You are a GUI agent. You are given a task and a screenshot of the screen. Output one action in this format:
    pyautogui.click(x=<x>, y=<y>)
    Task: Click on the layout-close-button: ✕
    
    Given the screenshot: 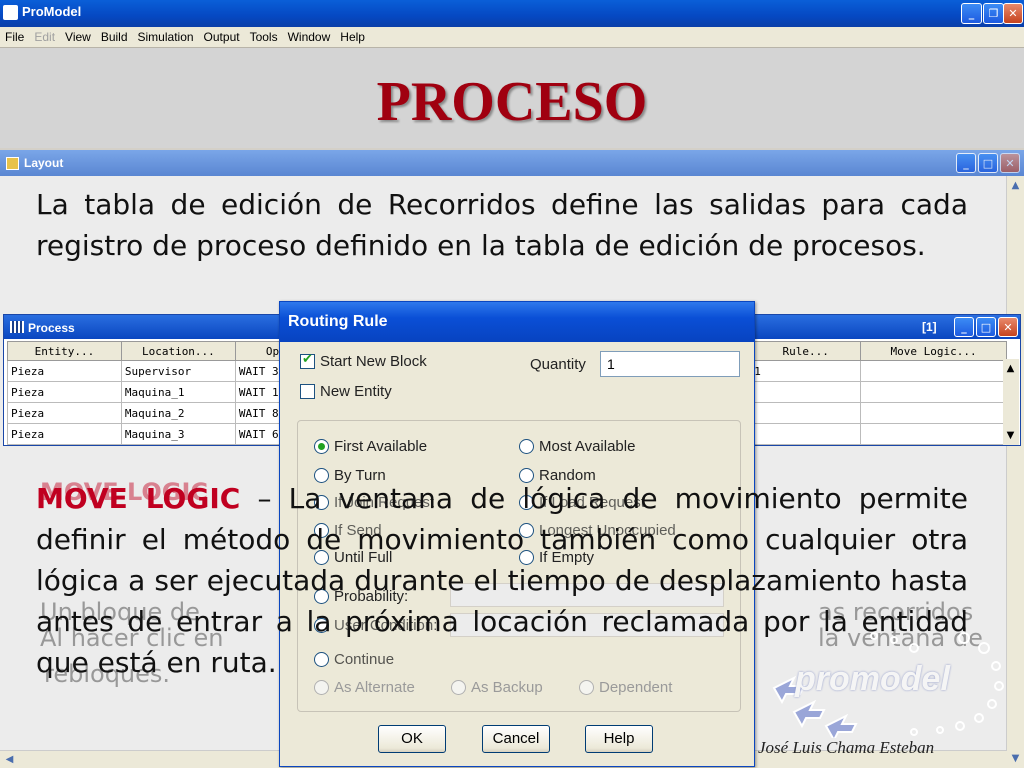 What is the action you would take?
    pyautogui.click(x=1010, y=163)
    